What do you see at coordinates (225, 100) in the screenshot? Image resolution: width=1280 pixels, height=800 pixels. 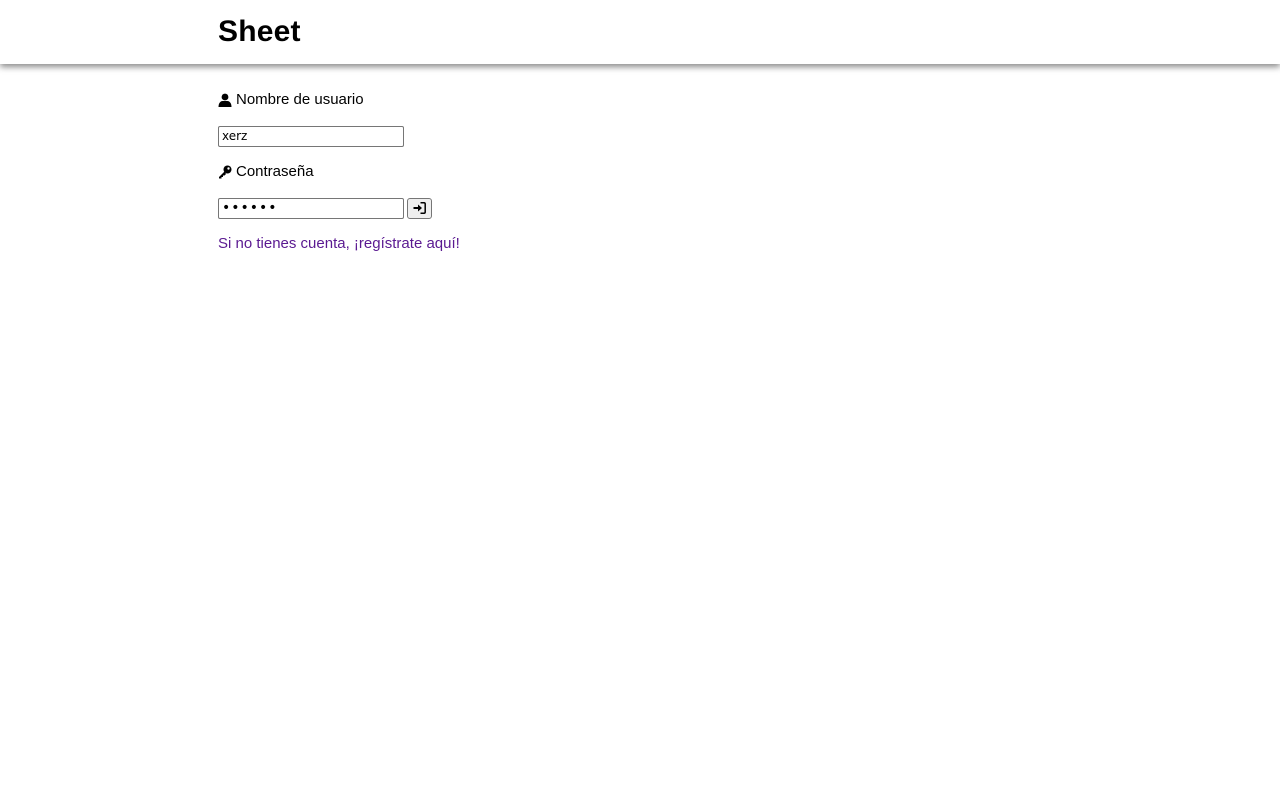 I see `user-icon` at bounding box center [225, 100].